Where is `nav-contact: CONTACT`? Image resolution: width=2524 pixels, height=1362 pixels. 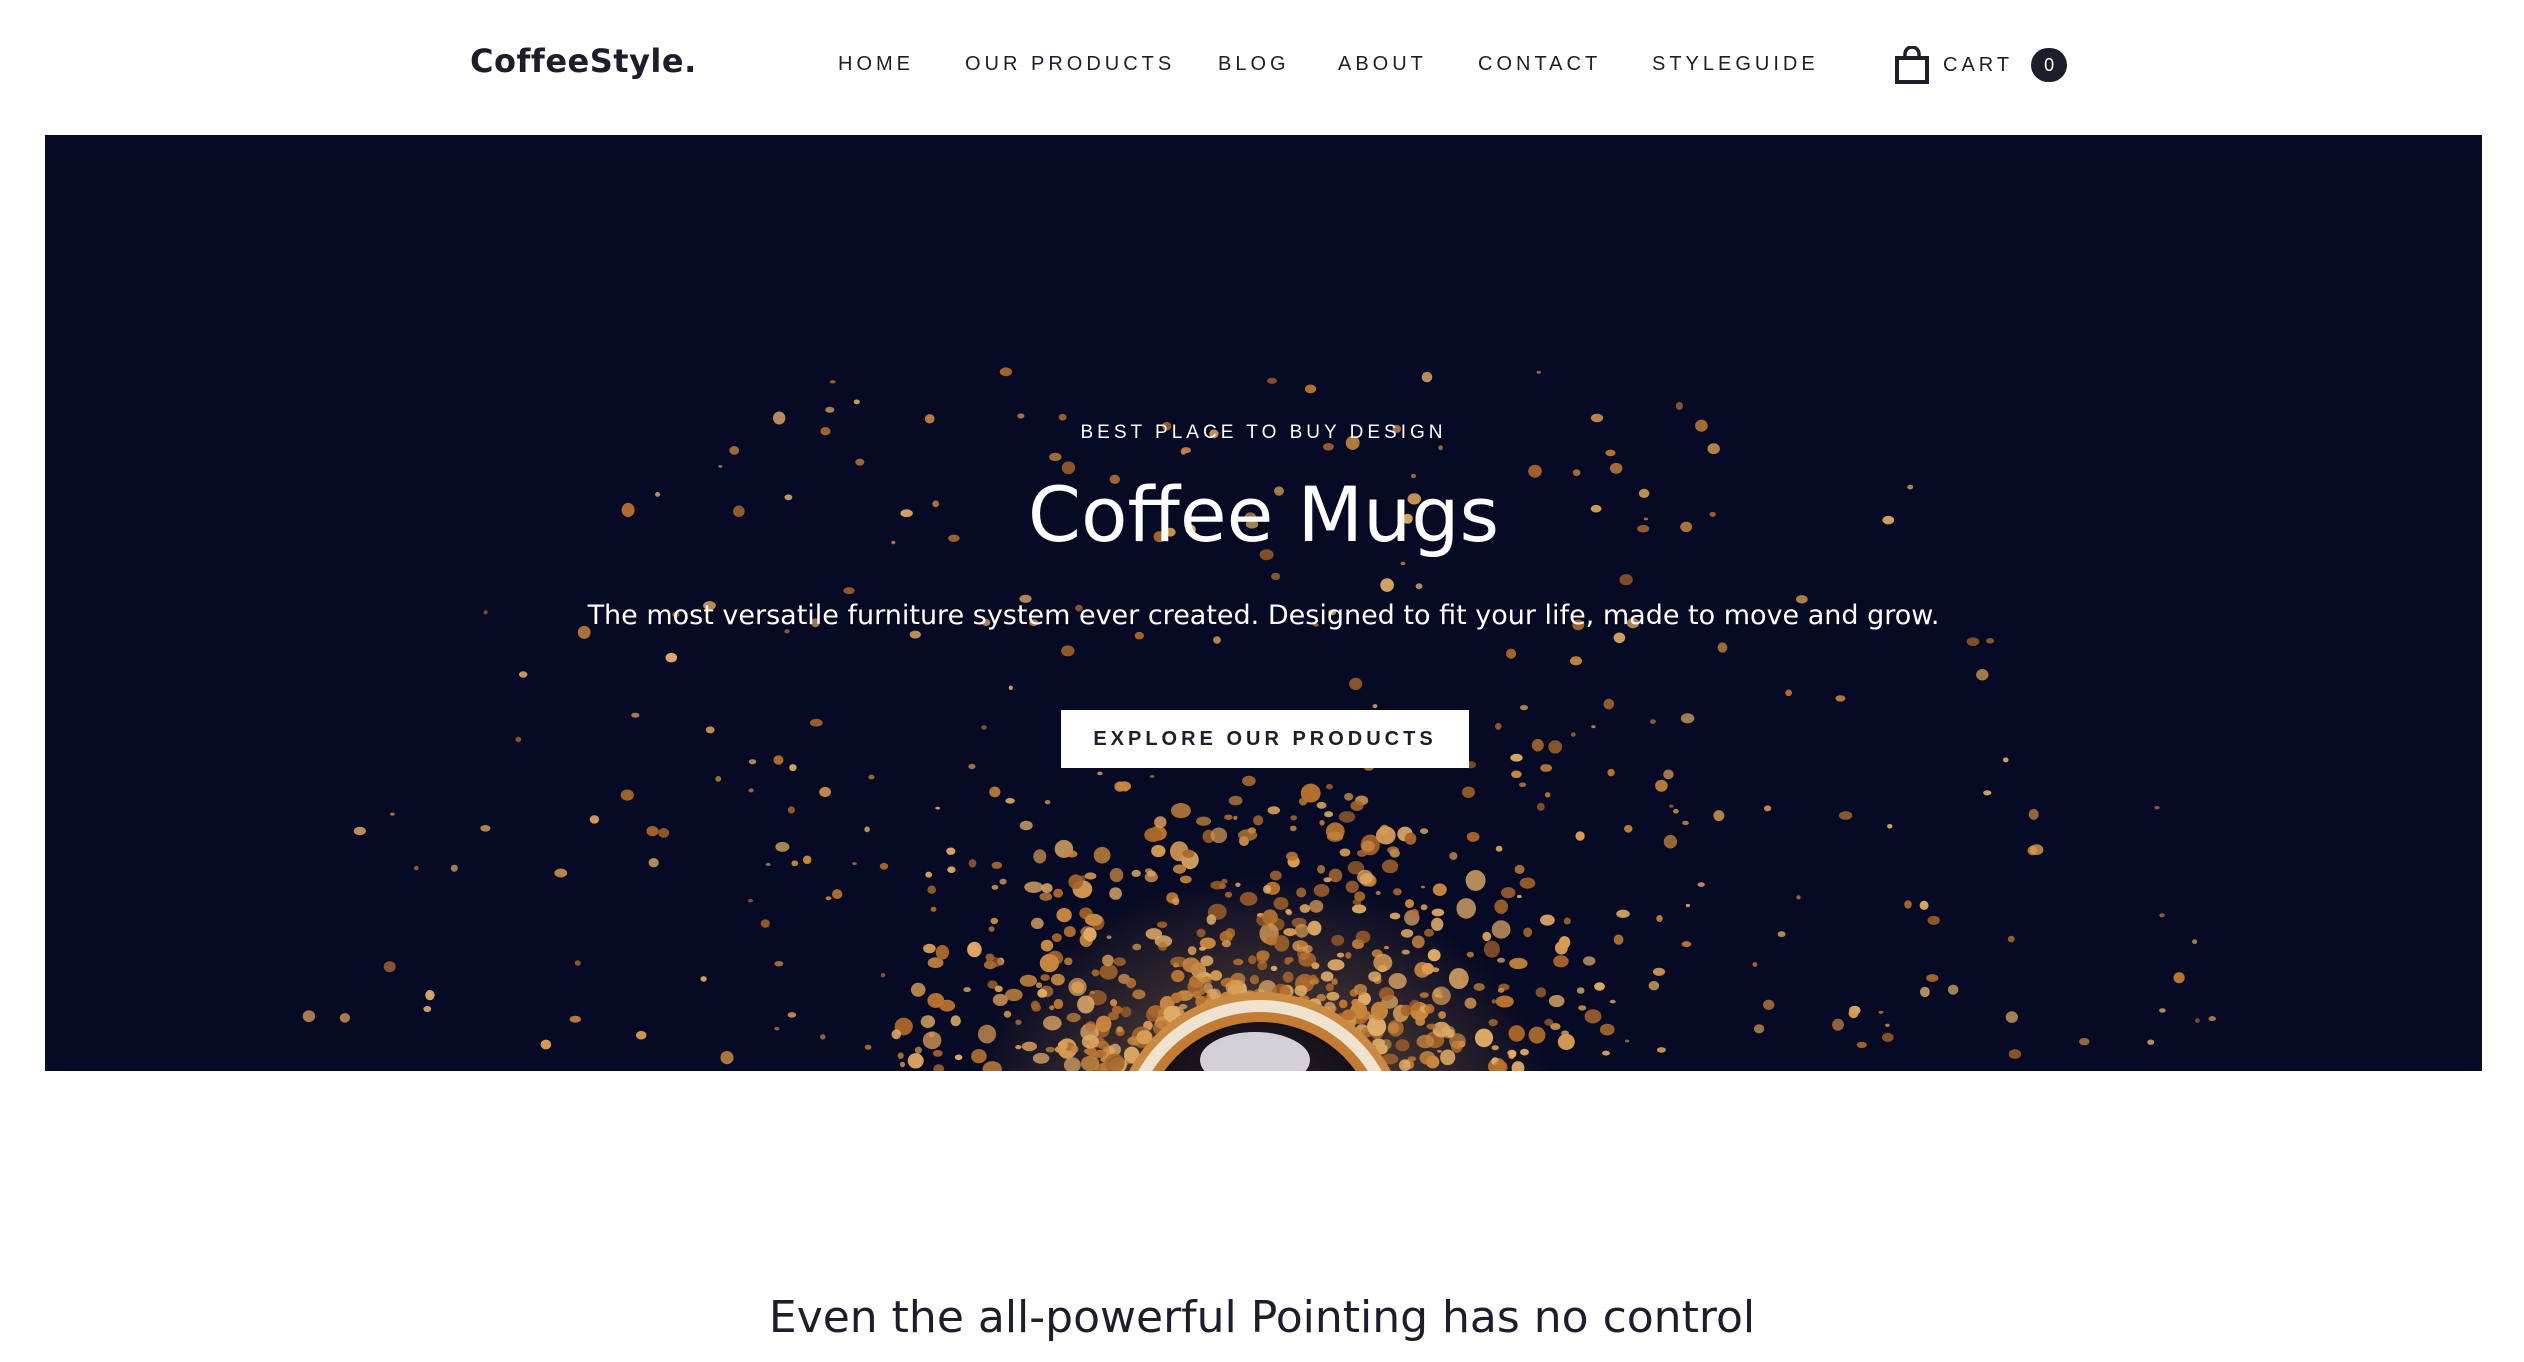 nav-contact: CONTACT is located at coordinates (1539, 64).